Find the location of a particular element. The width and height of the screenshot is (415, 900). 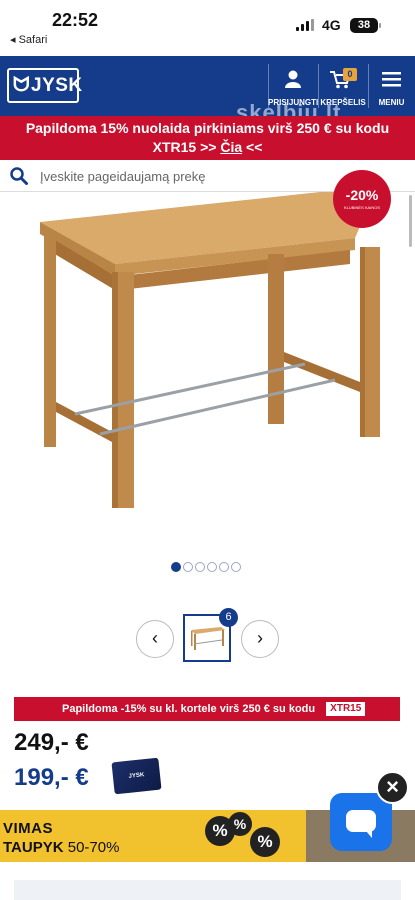

cart-count-badge: 0 is located at coordinates (350, 74).